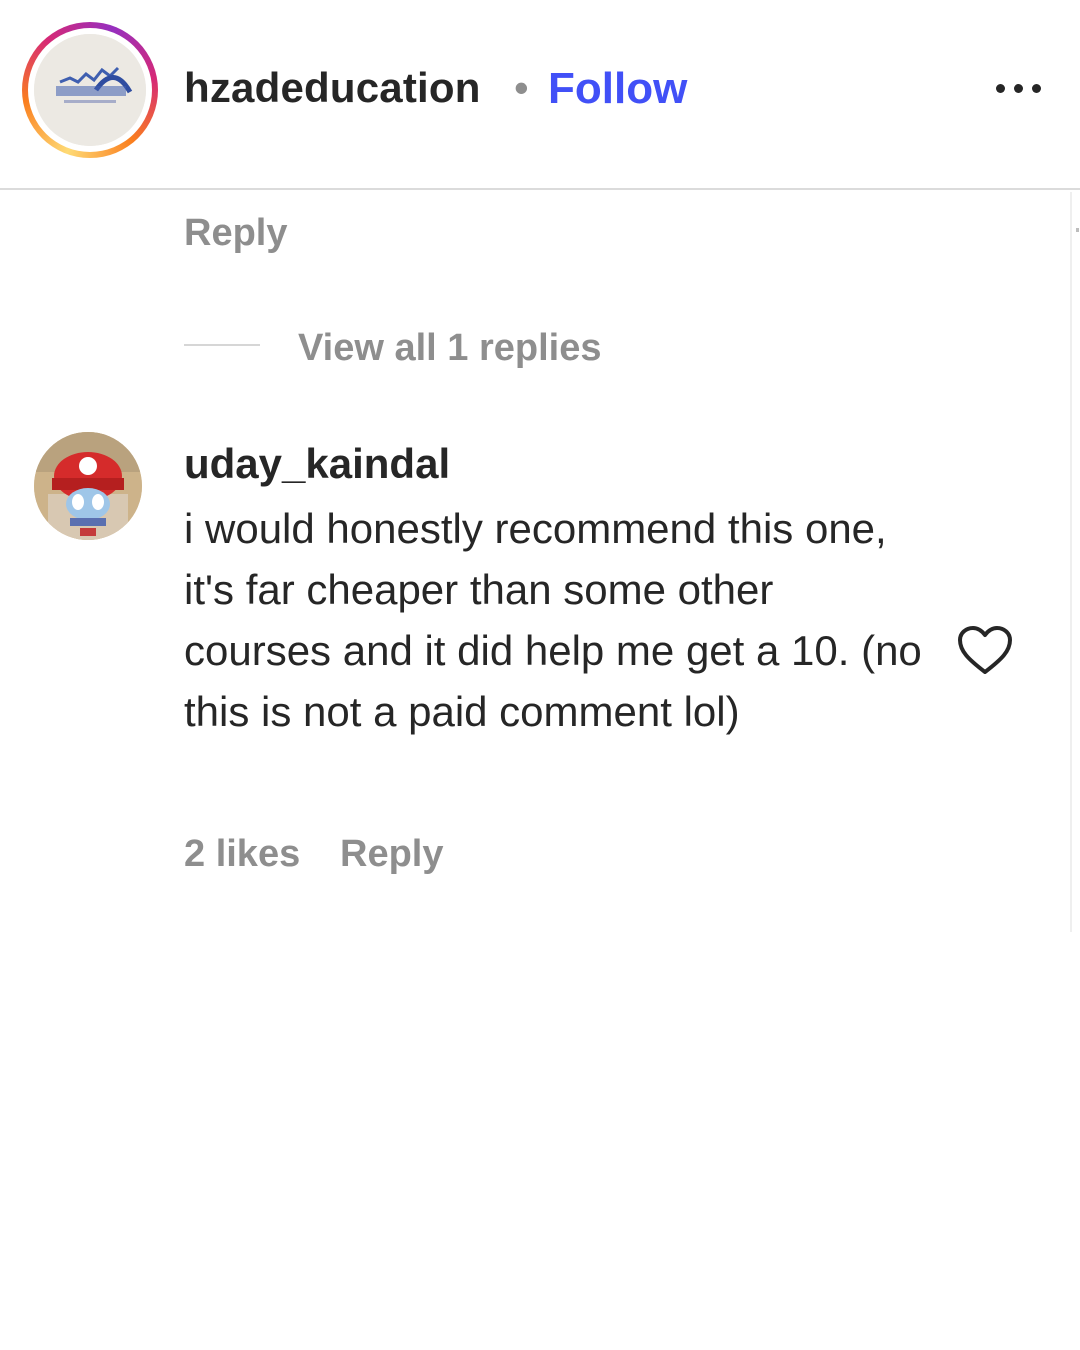 This screenshot has width=1080, height=1350. I want to click on brand-avatar, so click(90, 90).